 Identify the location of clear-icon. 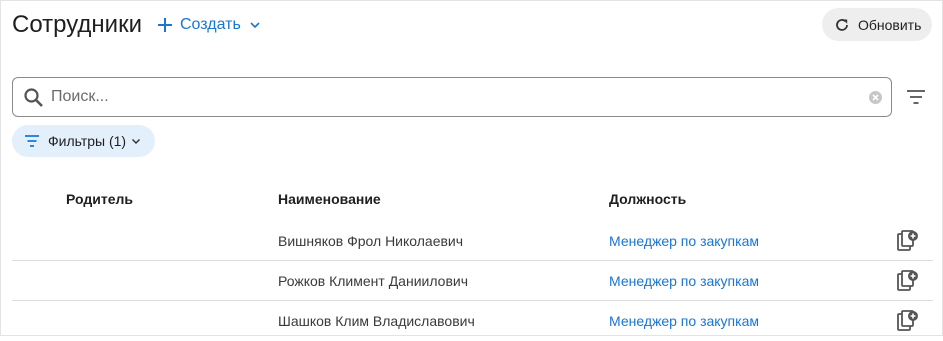
(875, 97).